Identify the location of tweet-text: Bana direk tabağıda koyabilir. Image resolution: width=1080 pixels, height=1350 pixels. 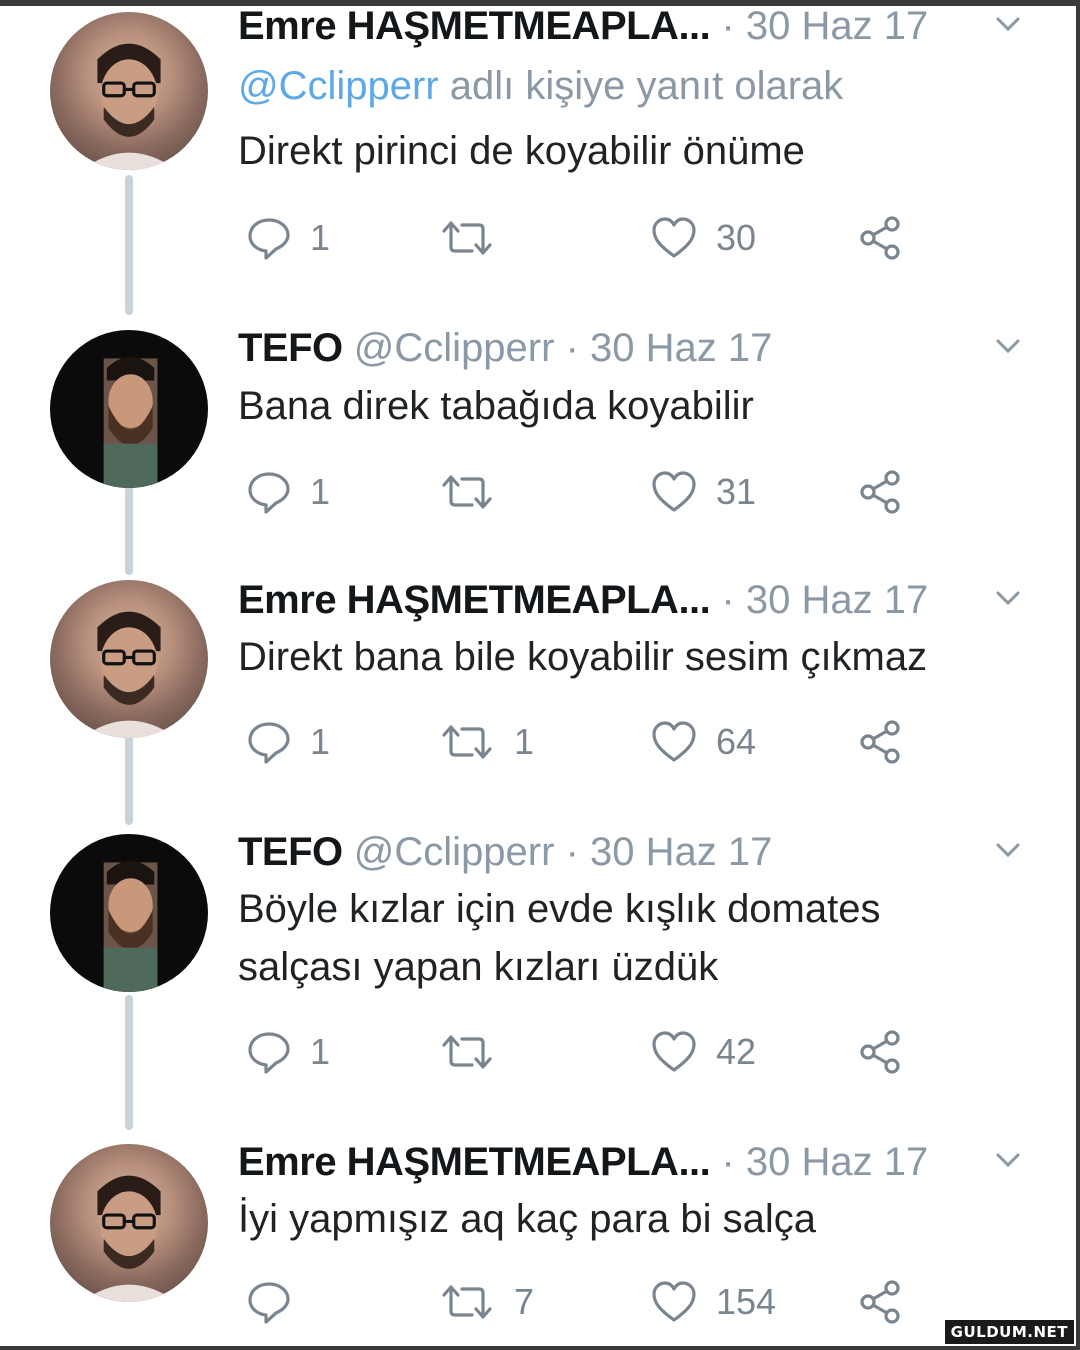
(496, 406).